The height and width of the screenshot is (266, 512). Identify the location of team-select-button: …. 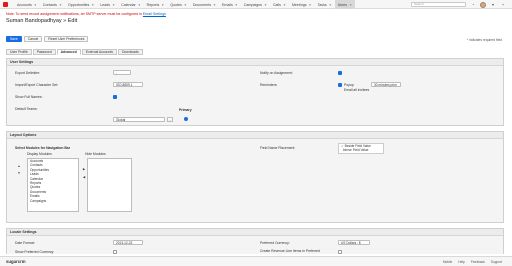
(170, 119).